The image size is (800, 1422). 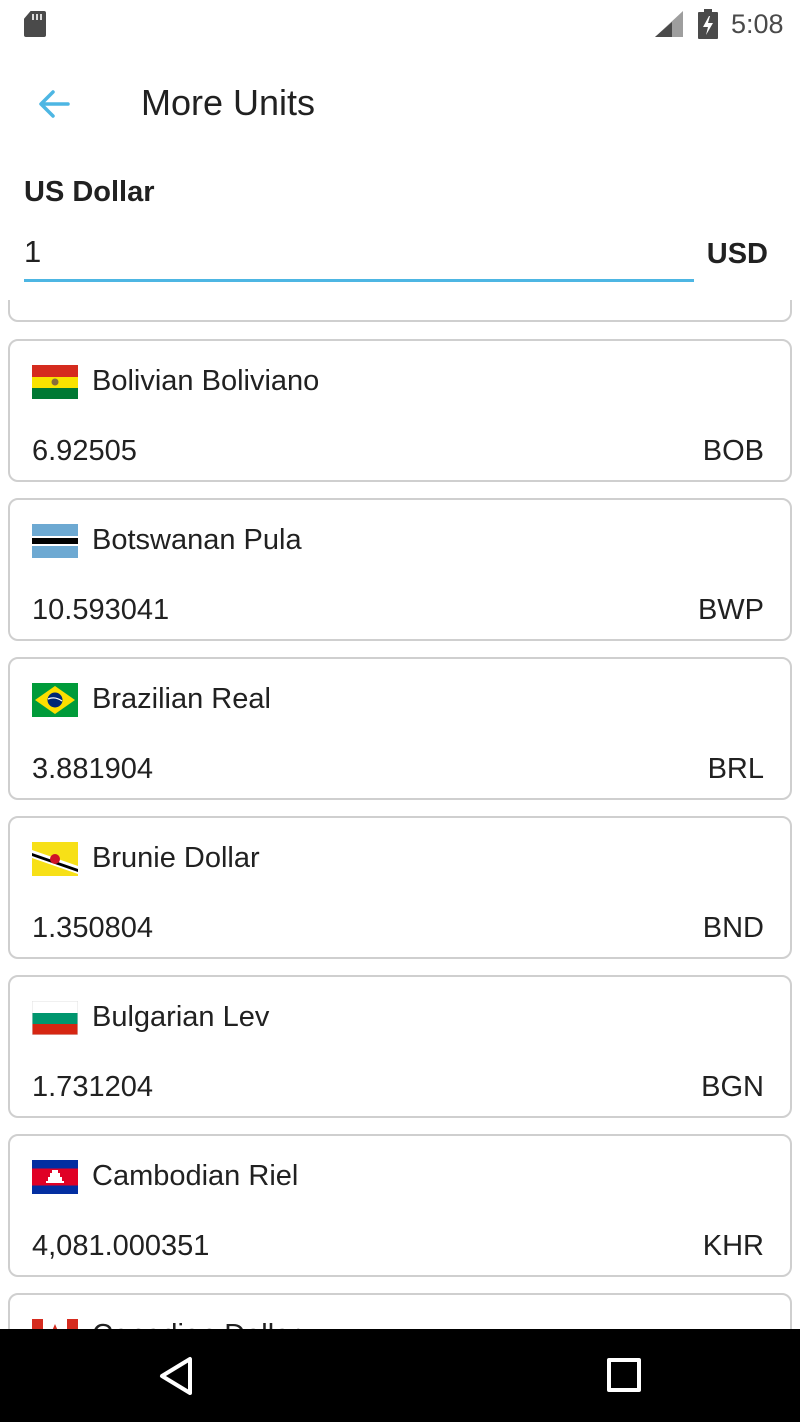 What do you see at coordinates (55, 382) in the screenshot?
I see `bolivia-flag-icon` at bounding box center [55, 382].